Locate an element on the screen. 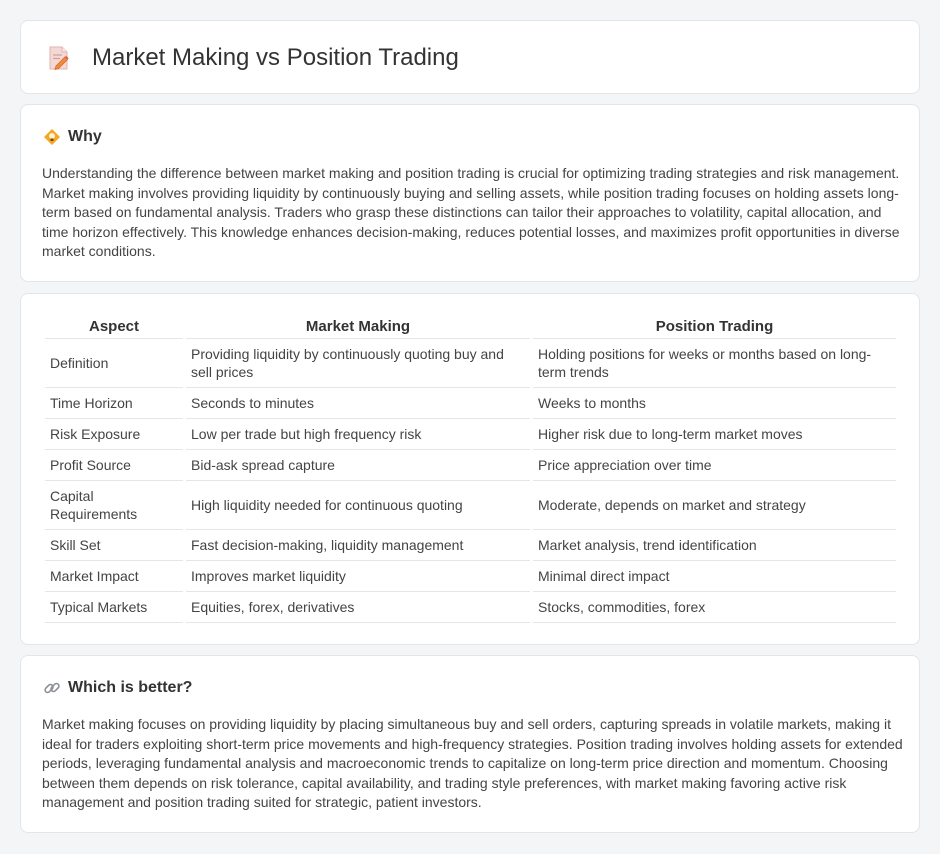 Image resolution: width=940 pixels, height=854 pixels. column-header-market-making: Market Making is located at coordinates (358, 327).